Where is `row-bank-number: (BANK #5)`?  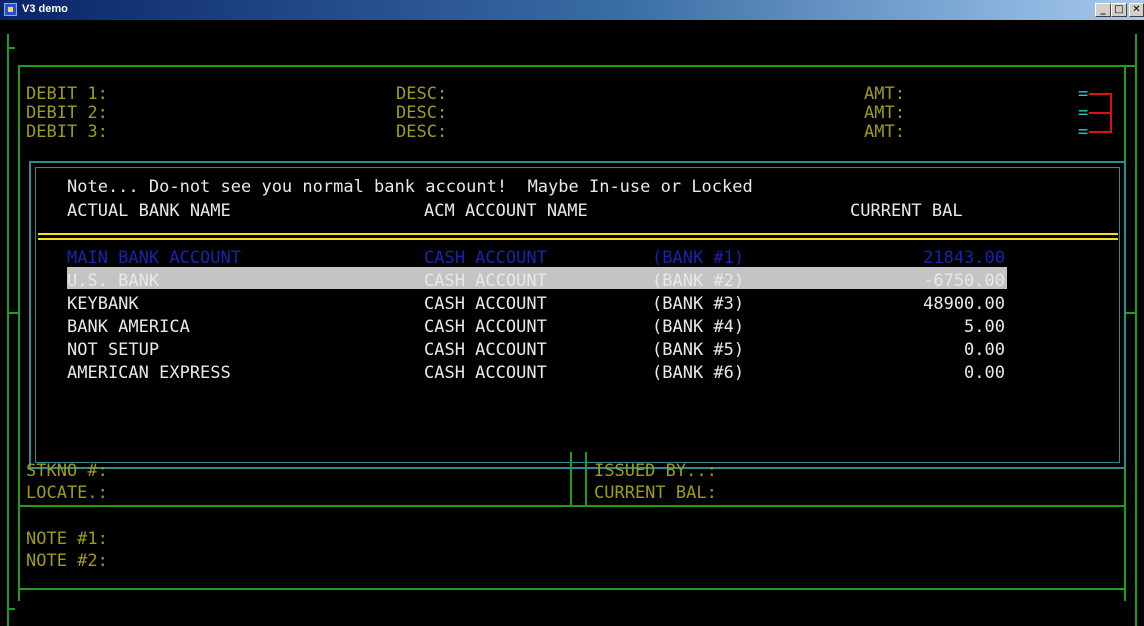
row-bank-number: (BANK #5) is located at coordinates (698, 350).